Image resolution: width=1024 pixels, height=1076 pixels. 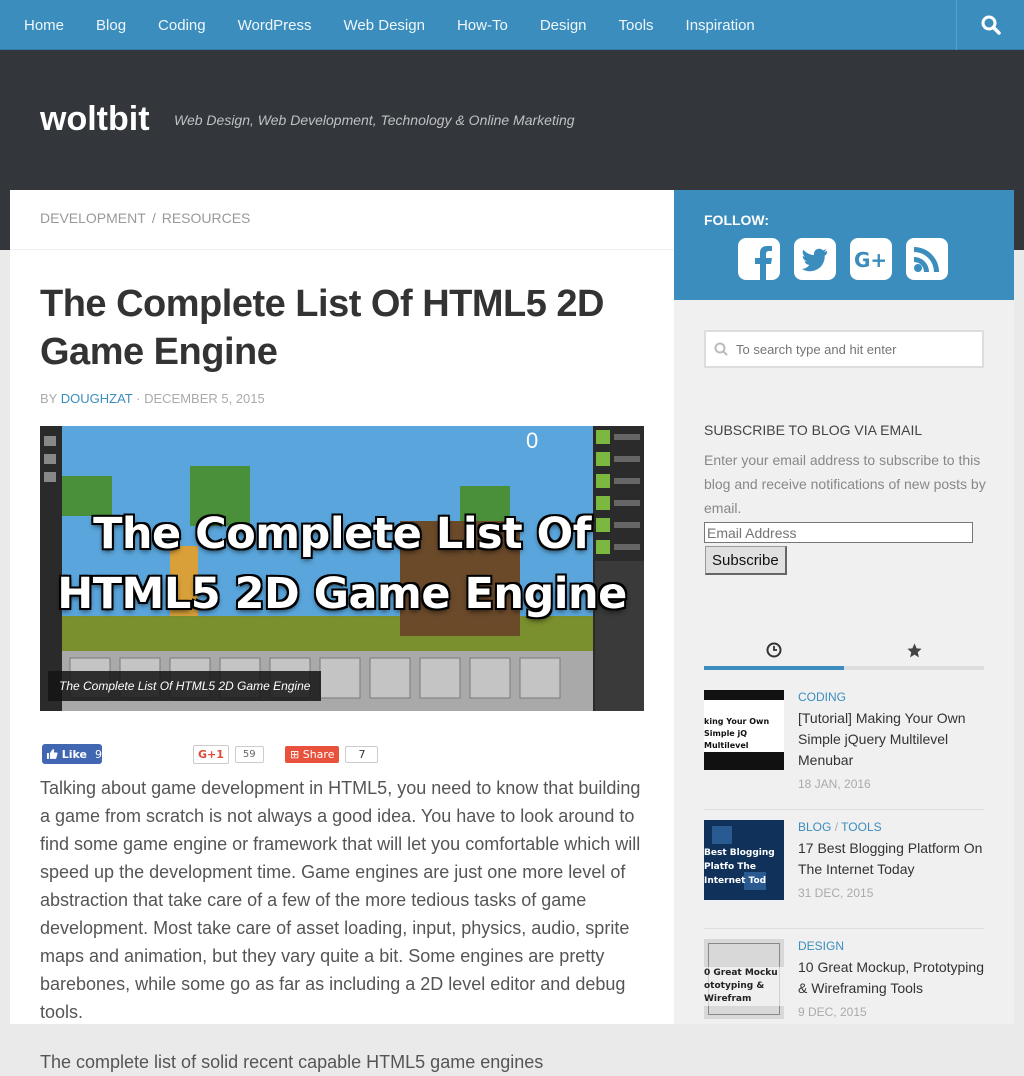 I want to click on share-button: ⊞ Share, so click(x=312, y=754).